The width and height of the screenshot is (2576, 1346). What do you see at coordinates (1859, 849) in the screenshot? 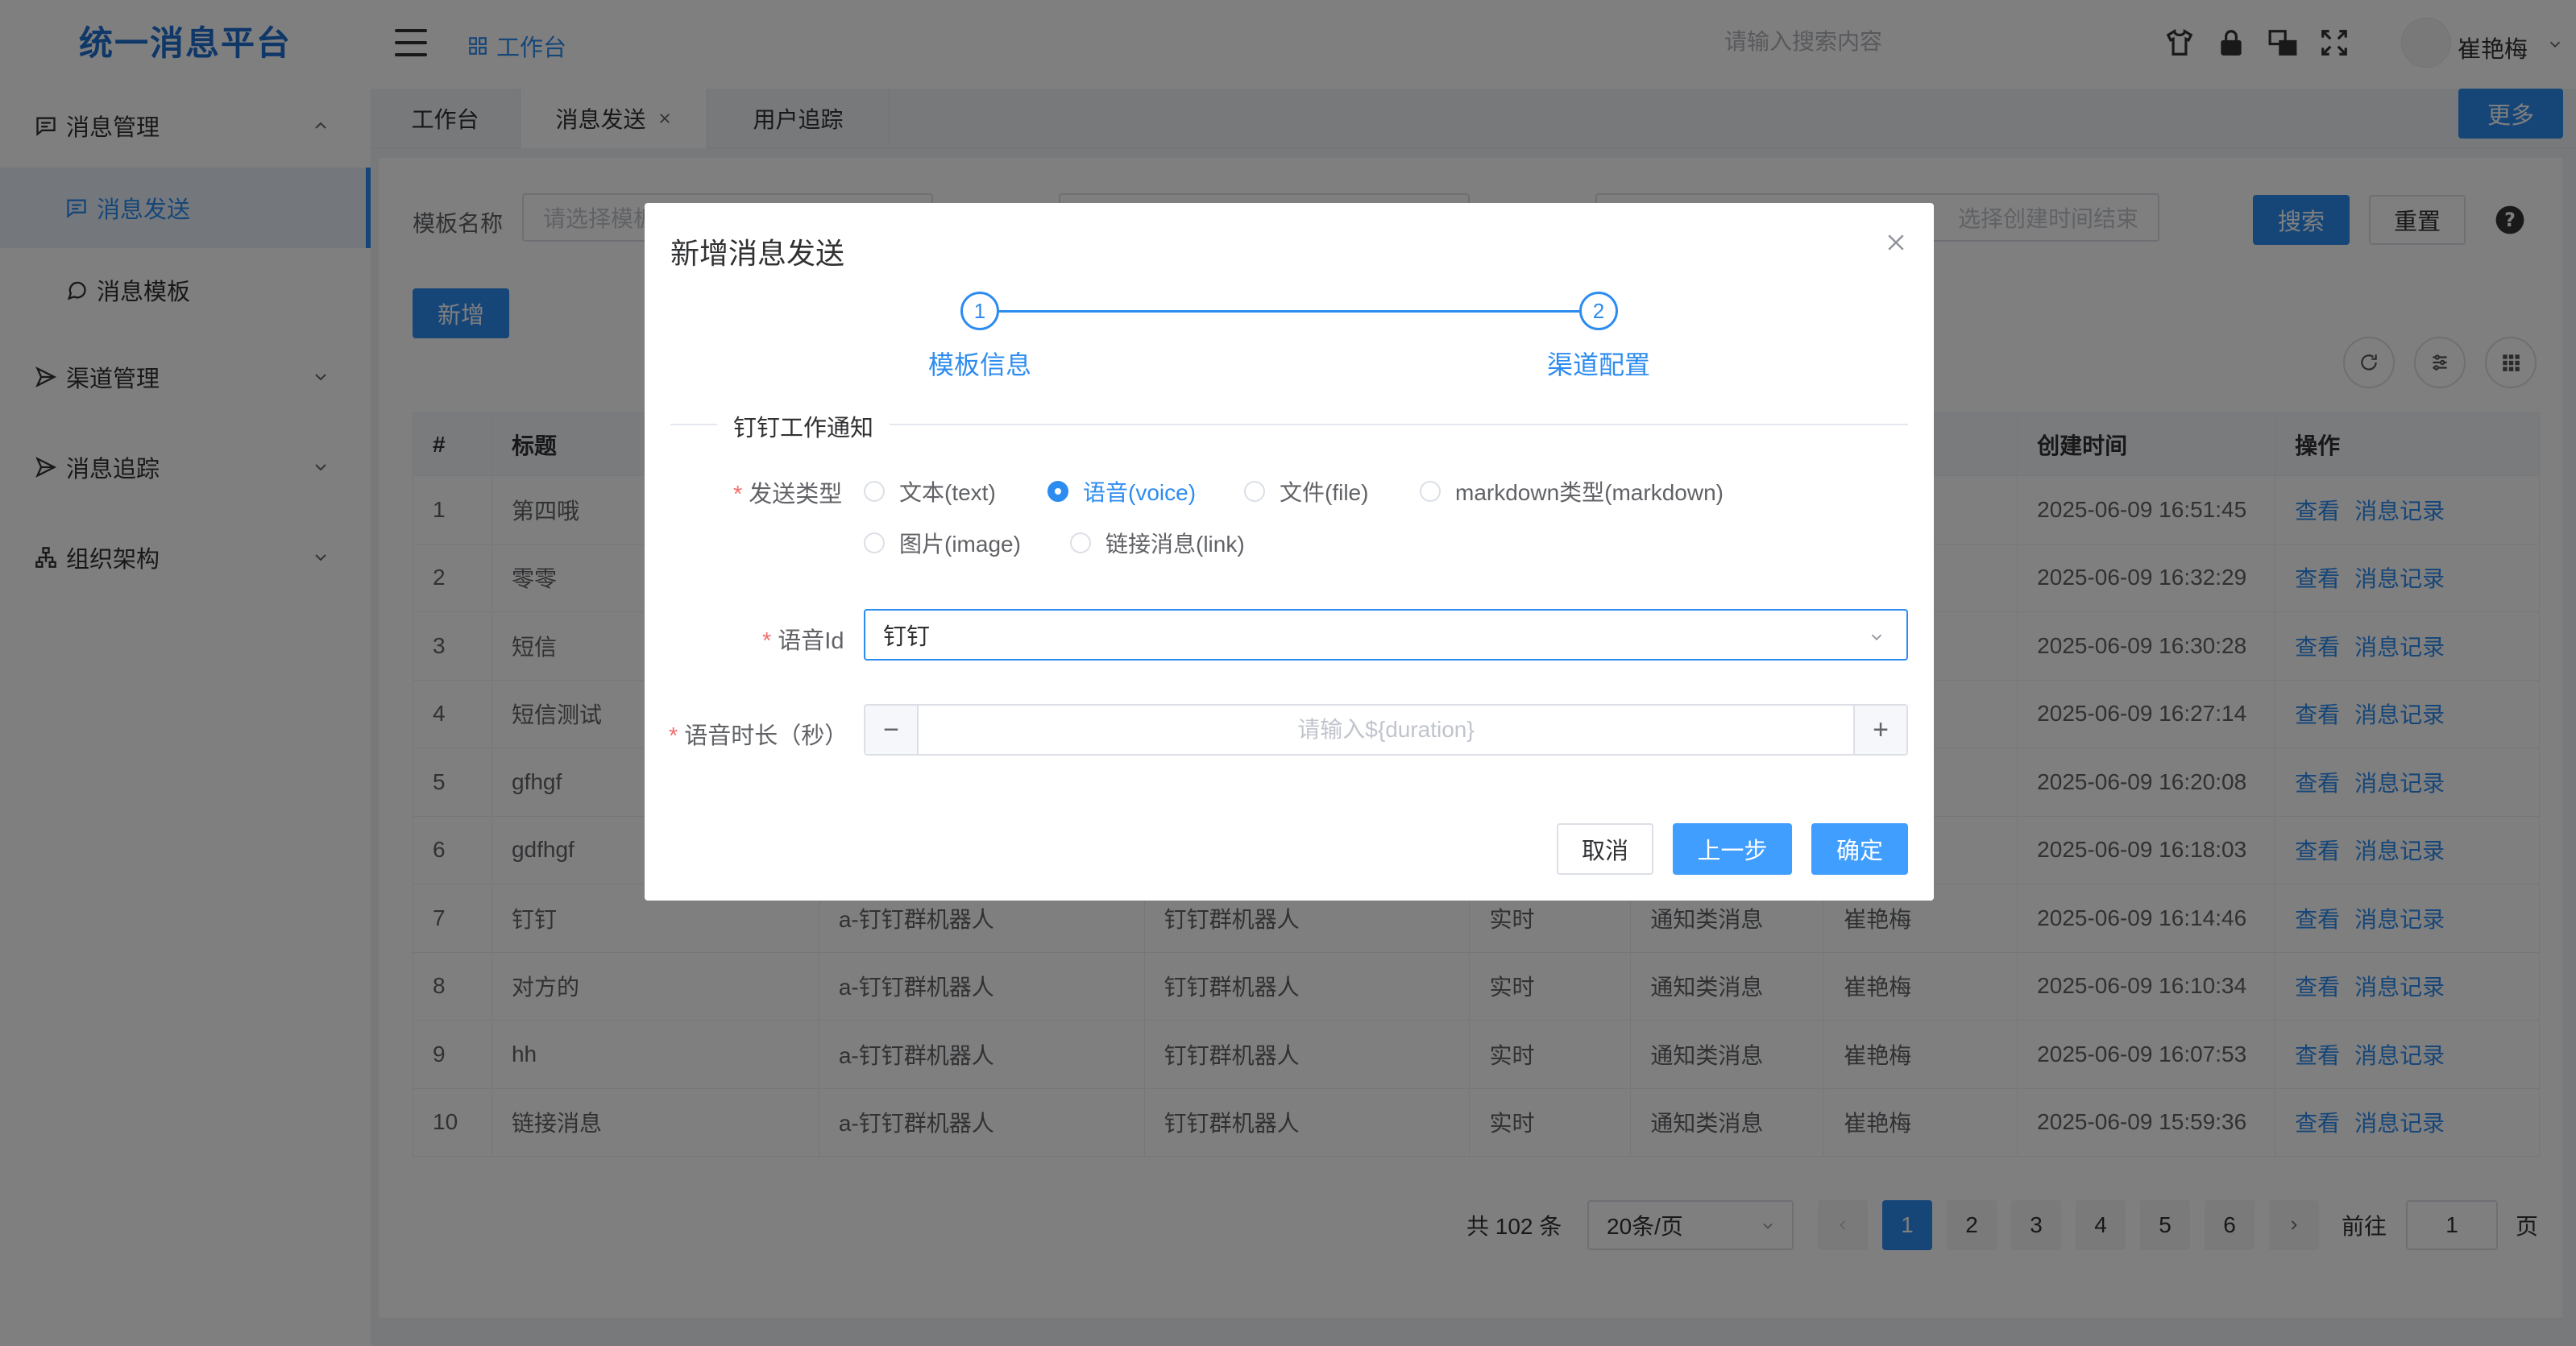
I see `confirm-button: 确定` at bounding box center [1859, 849].